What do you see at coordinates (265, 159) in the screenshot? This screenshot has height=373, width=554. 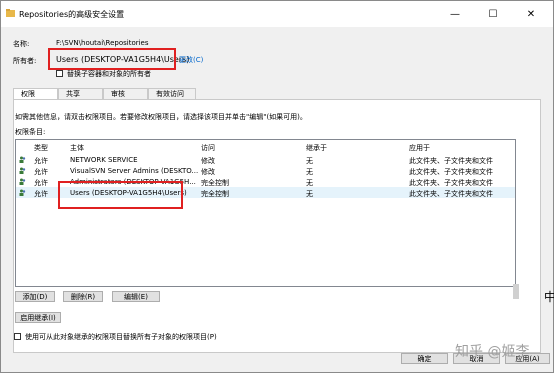 I see `table-row: 允许 NETWORK SERVICE 修改 无 此文件夹、子文件夹和文件` at bounding box center [265, 159].